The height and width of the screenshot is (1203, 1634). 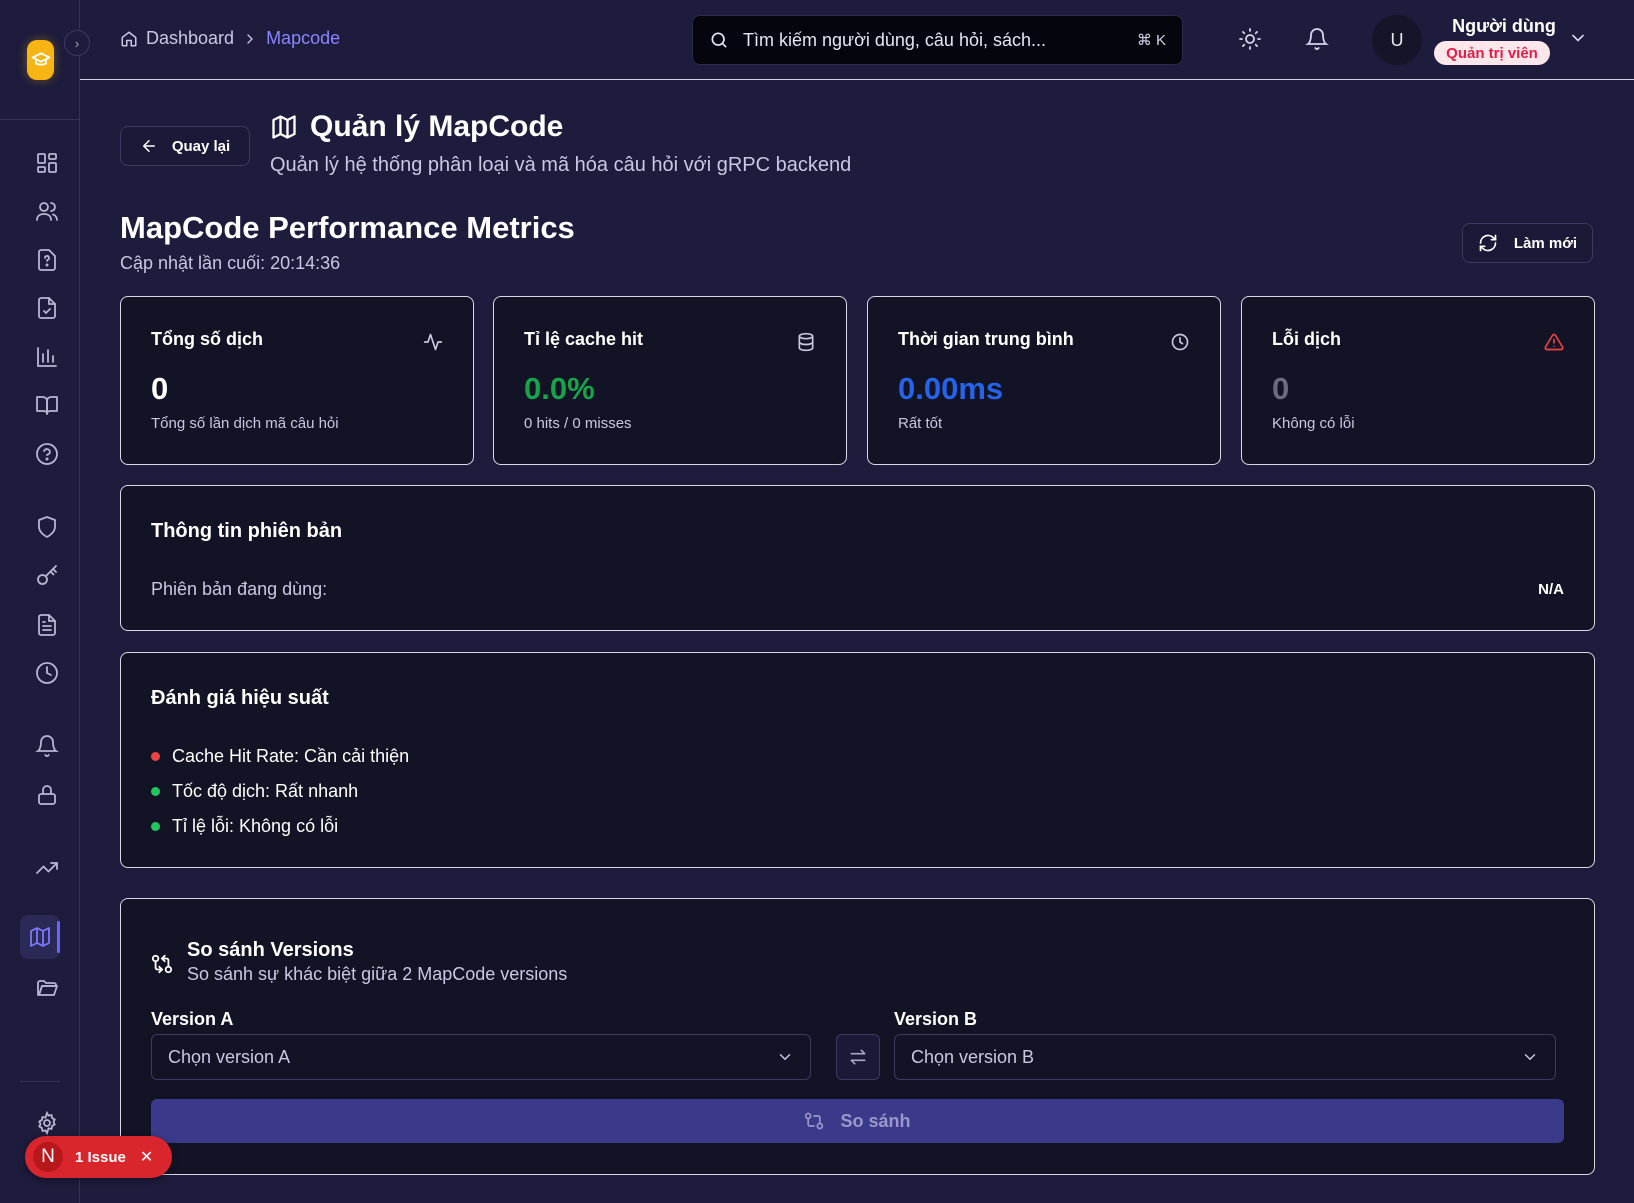 What do you see at coordinates (47, 405) in the screenshot?
I see `sidebar-books-icon` at bounding box center [47, 405].